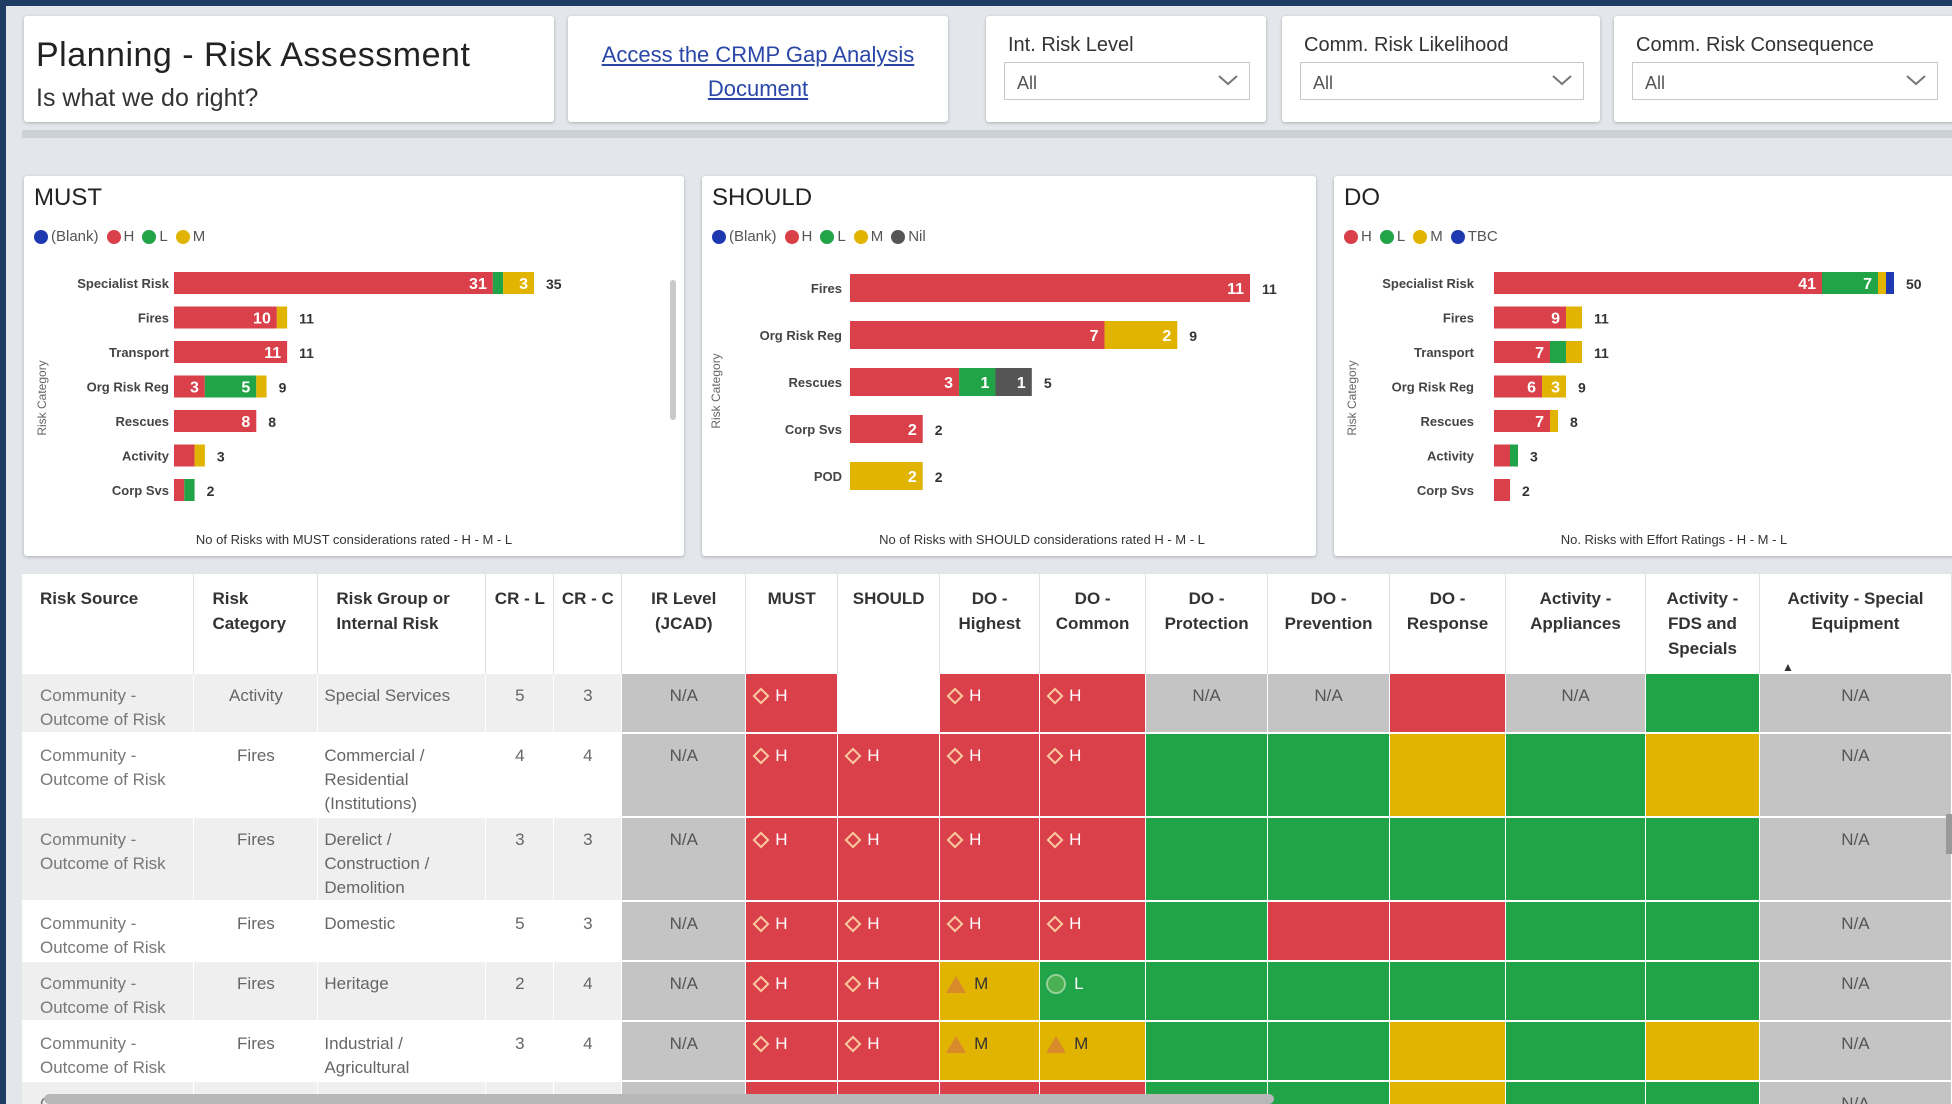 The height and width of the screenshot is (1104, 1952). I want to click on sort-ascending-icon: ▲, so click(1788, 667).